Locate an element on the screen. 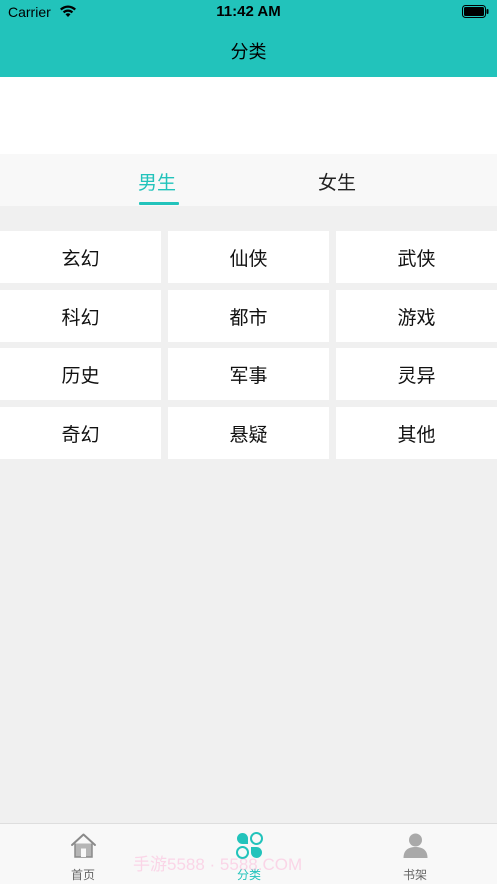 This screenshot has width=497, height=884. tab-bar-label: 书架 is located at coordinates (414, 875).